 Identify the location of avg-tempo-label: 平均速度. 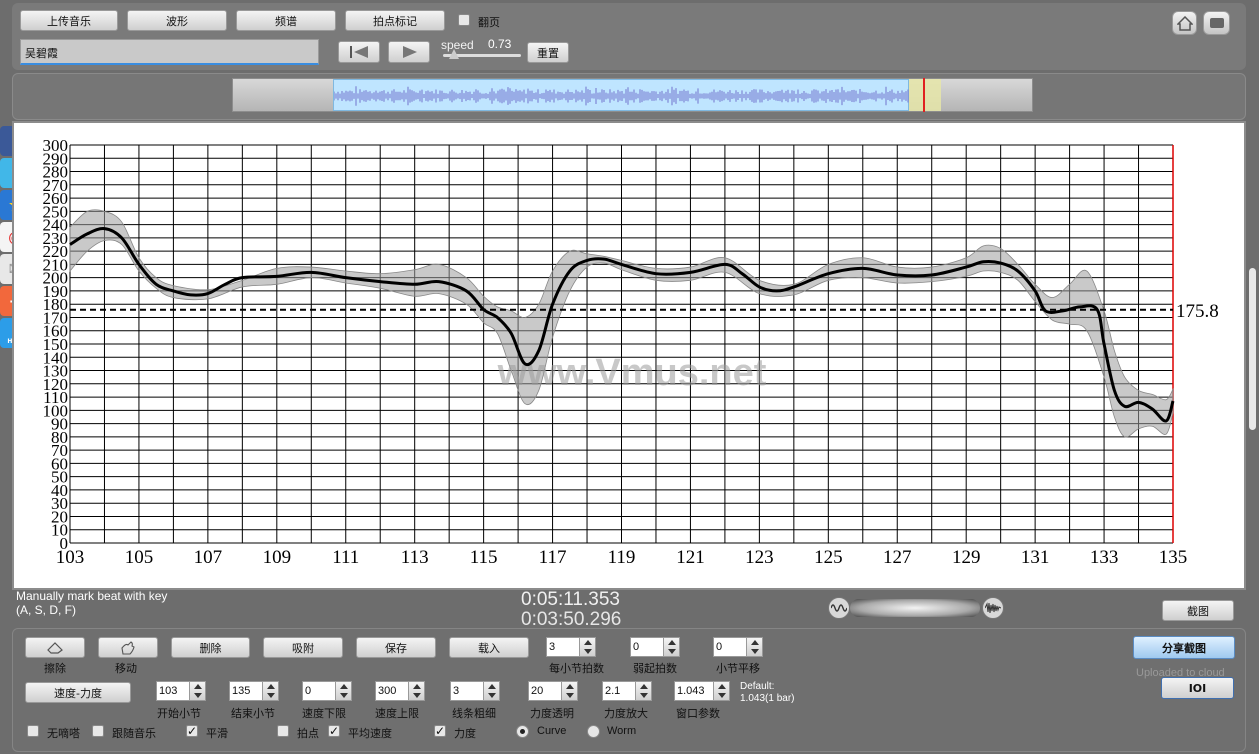
(370, 733).